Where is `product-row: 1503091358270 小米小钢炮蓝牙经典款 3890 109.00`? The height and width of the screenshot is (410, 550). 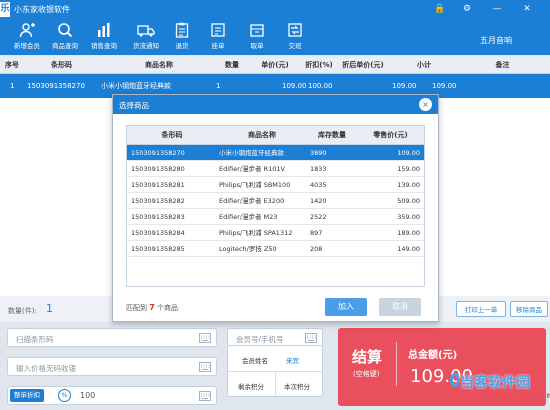 product-row: 1503091358270 小米小钢炮蓝牙经典款 3890 109.00 is located at coordinates (275, 153).